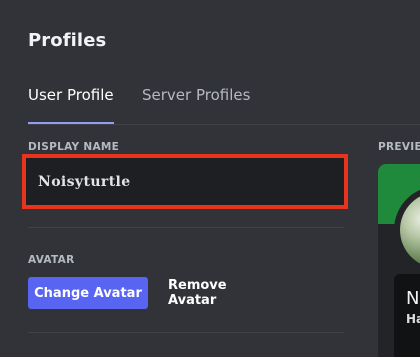 The height and width of the screenshot is (357, 420). What do you see at coordinates (88, 293) in the screenshot?
I see `change-avatar-button: Change Avatar` at bounding box center [88, 293].